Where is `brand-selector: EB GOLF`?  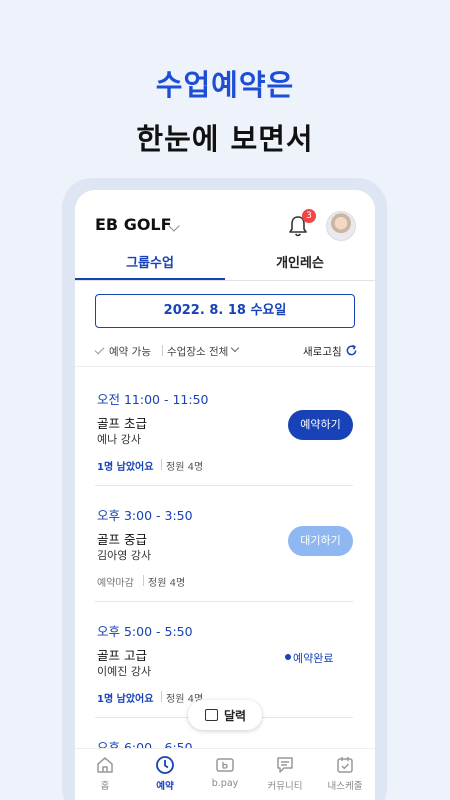 brand-selector: EB GOLF is located at coordinates (133, 224).